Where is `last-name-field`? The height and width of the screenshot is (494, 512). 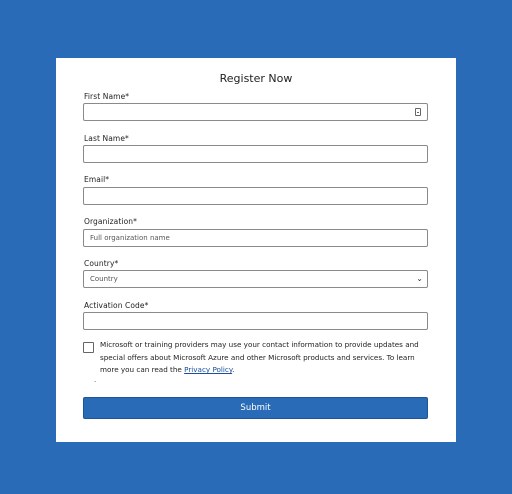
last-name-field is located at coordinates (255, 154).